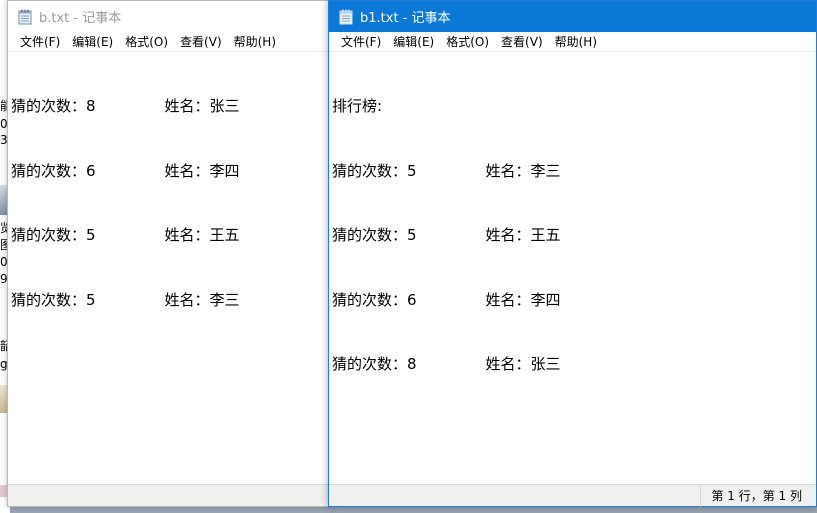 This screenshot has width=817, height=513. Describe the element at coordinates (701, 495) in the screenshot. I see `status-separator` at that location.